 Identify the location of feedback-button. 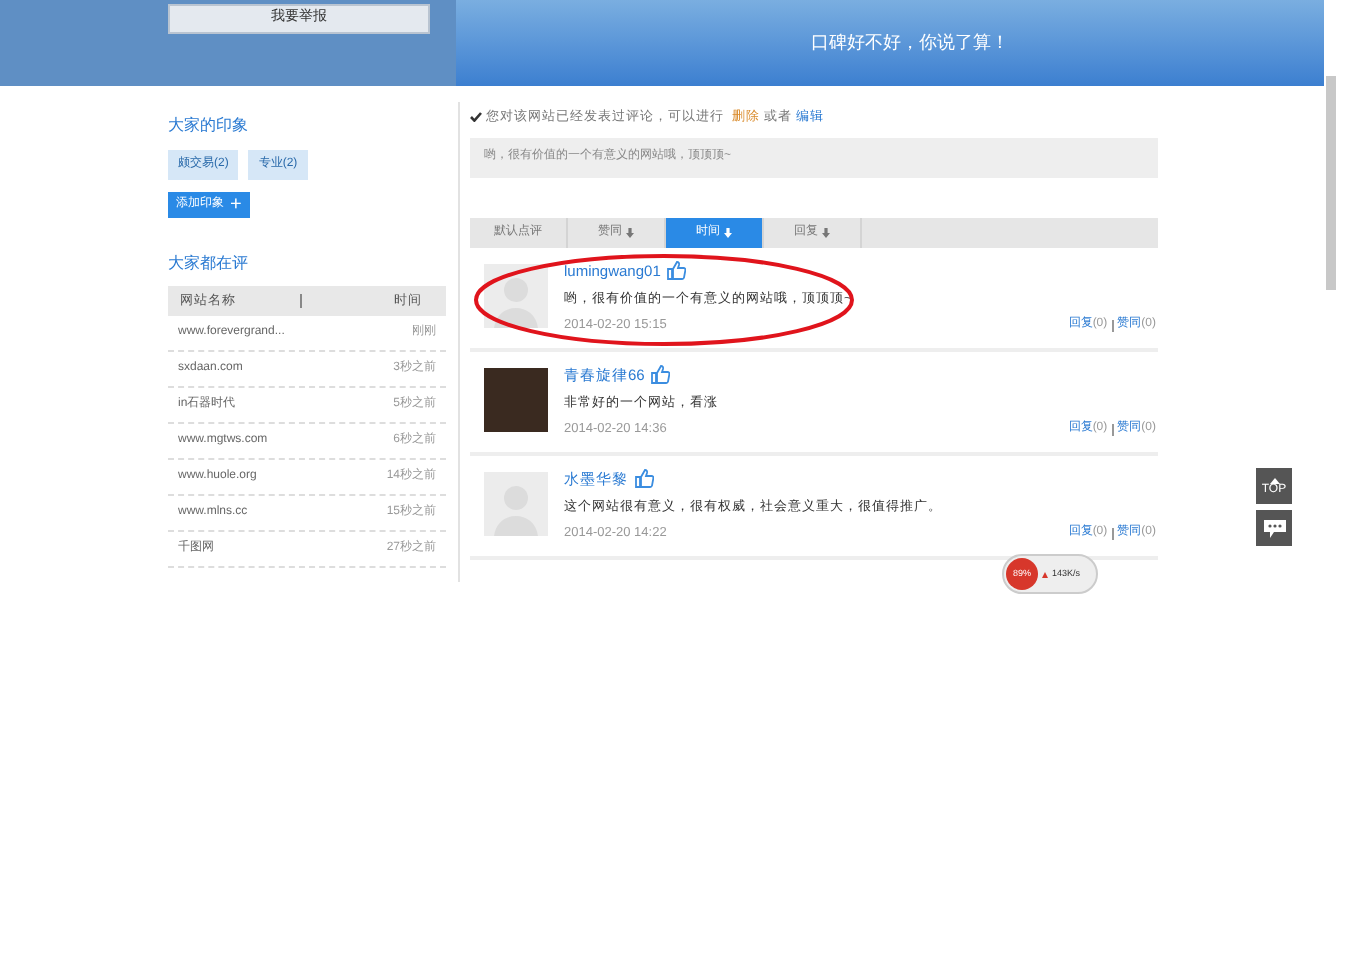
(1274, 528).